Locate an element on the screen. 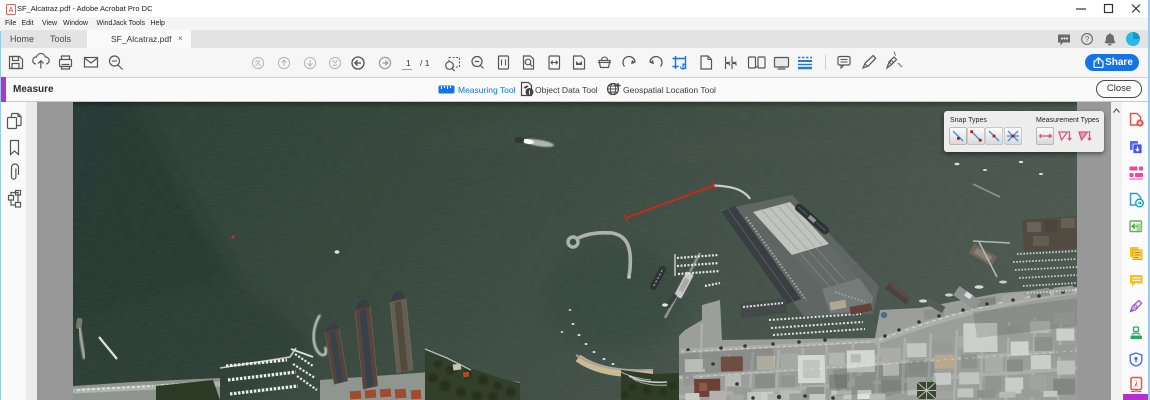 This screenshot has height=400, width=1150. svg-text: i is located at coordinates (530, 93).